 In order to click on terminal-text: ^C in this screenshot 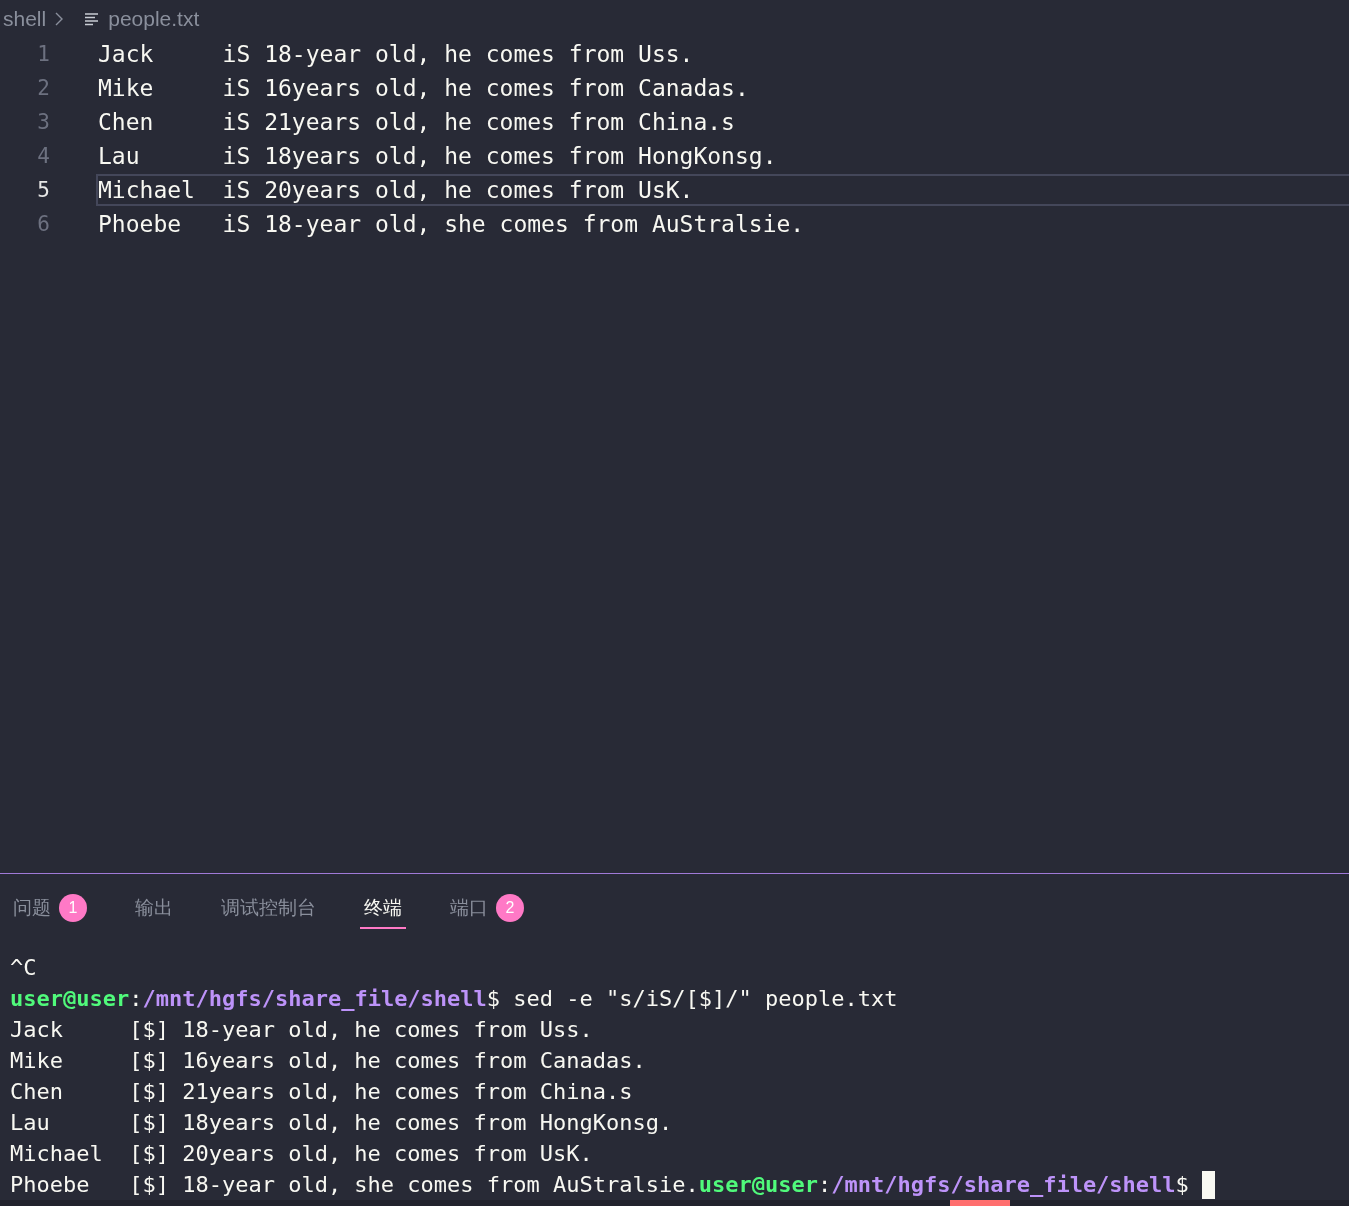, I will do `click(23, 967)`.